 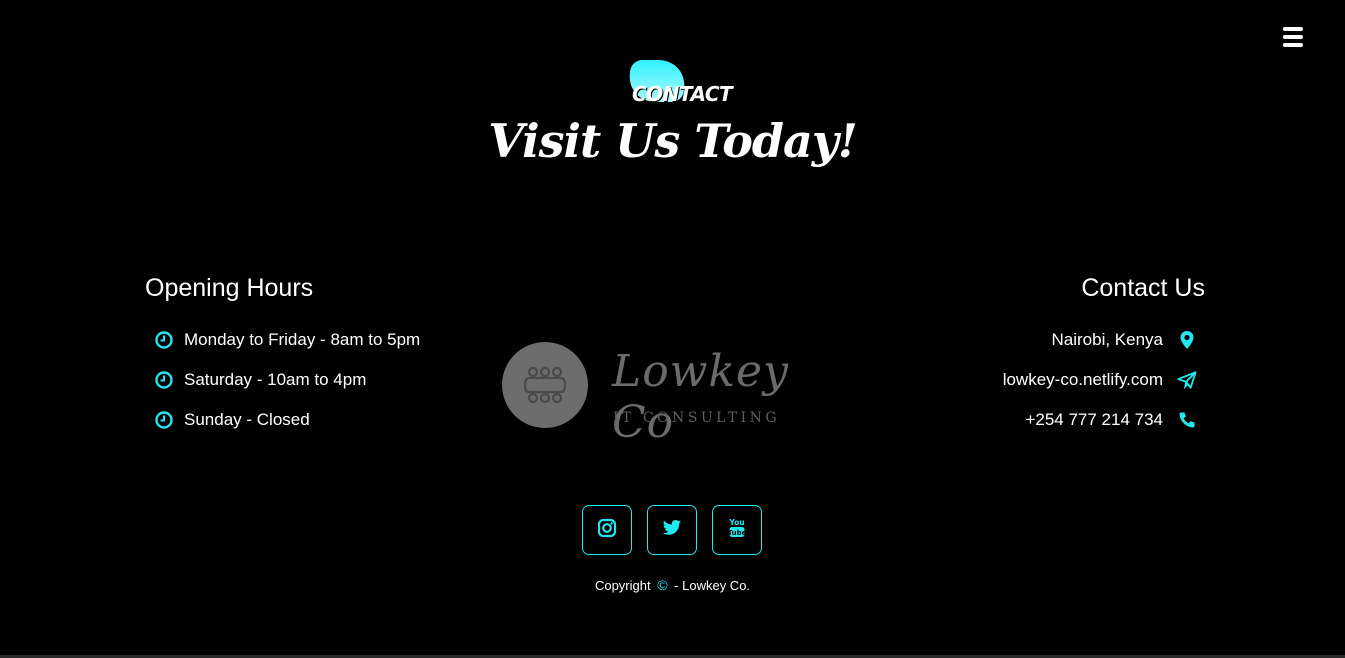 I want to click on copyright-icon: ©, so click(x=662, y=585).